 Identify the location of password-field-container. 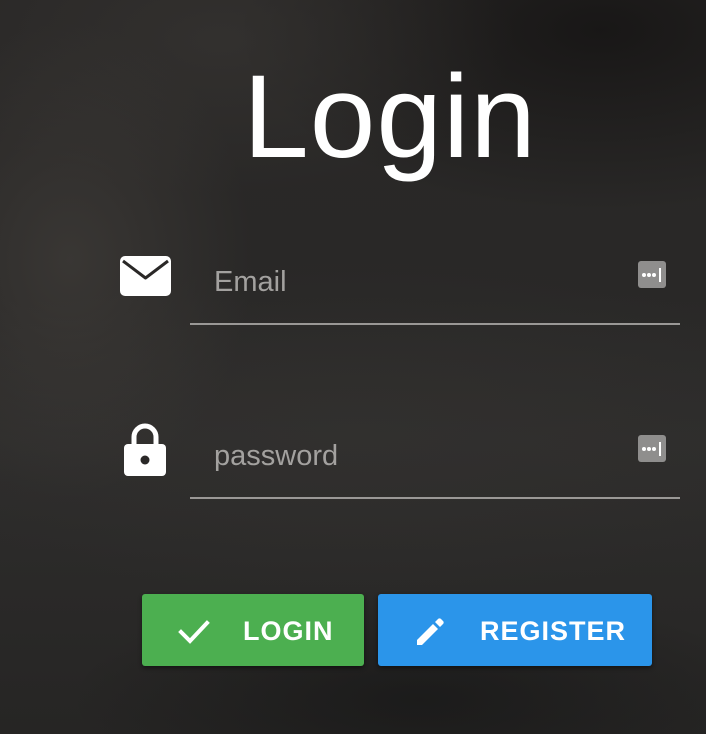
(435, 458).